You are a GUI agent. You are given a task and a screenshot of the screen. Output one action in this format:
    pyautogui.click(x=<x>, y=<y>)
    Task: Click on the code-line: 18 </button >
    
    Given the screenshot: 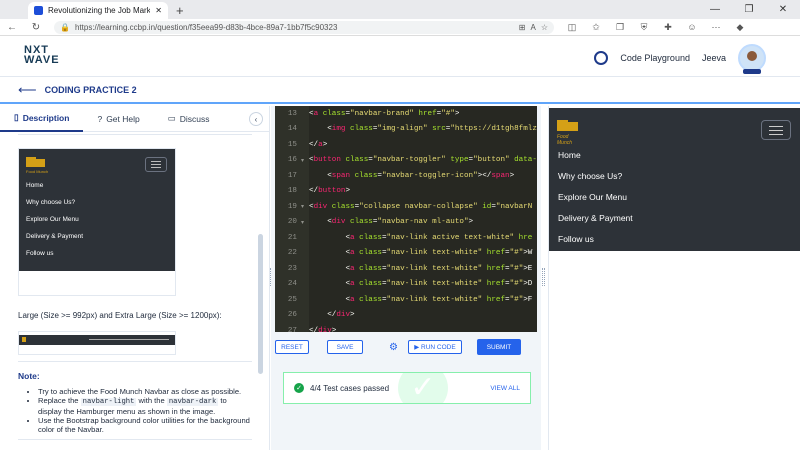 What is the action you would take?
    pyautogui.click(x=406, y=192)
    